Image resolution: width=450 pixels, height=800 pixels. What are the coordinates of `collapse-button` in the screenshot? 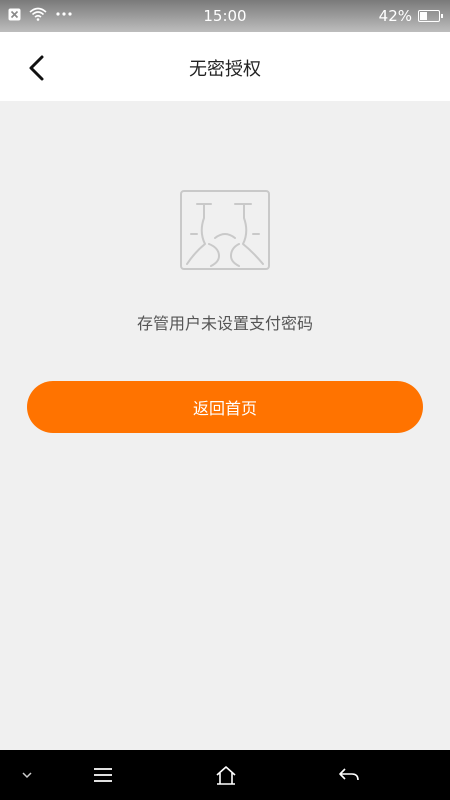 It's located at (27, 775).